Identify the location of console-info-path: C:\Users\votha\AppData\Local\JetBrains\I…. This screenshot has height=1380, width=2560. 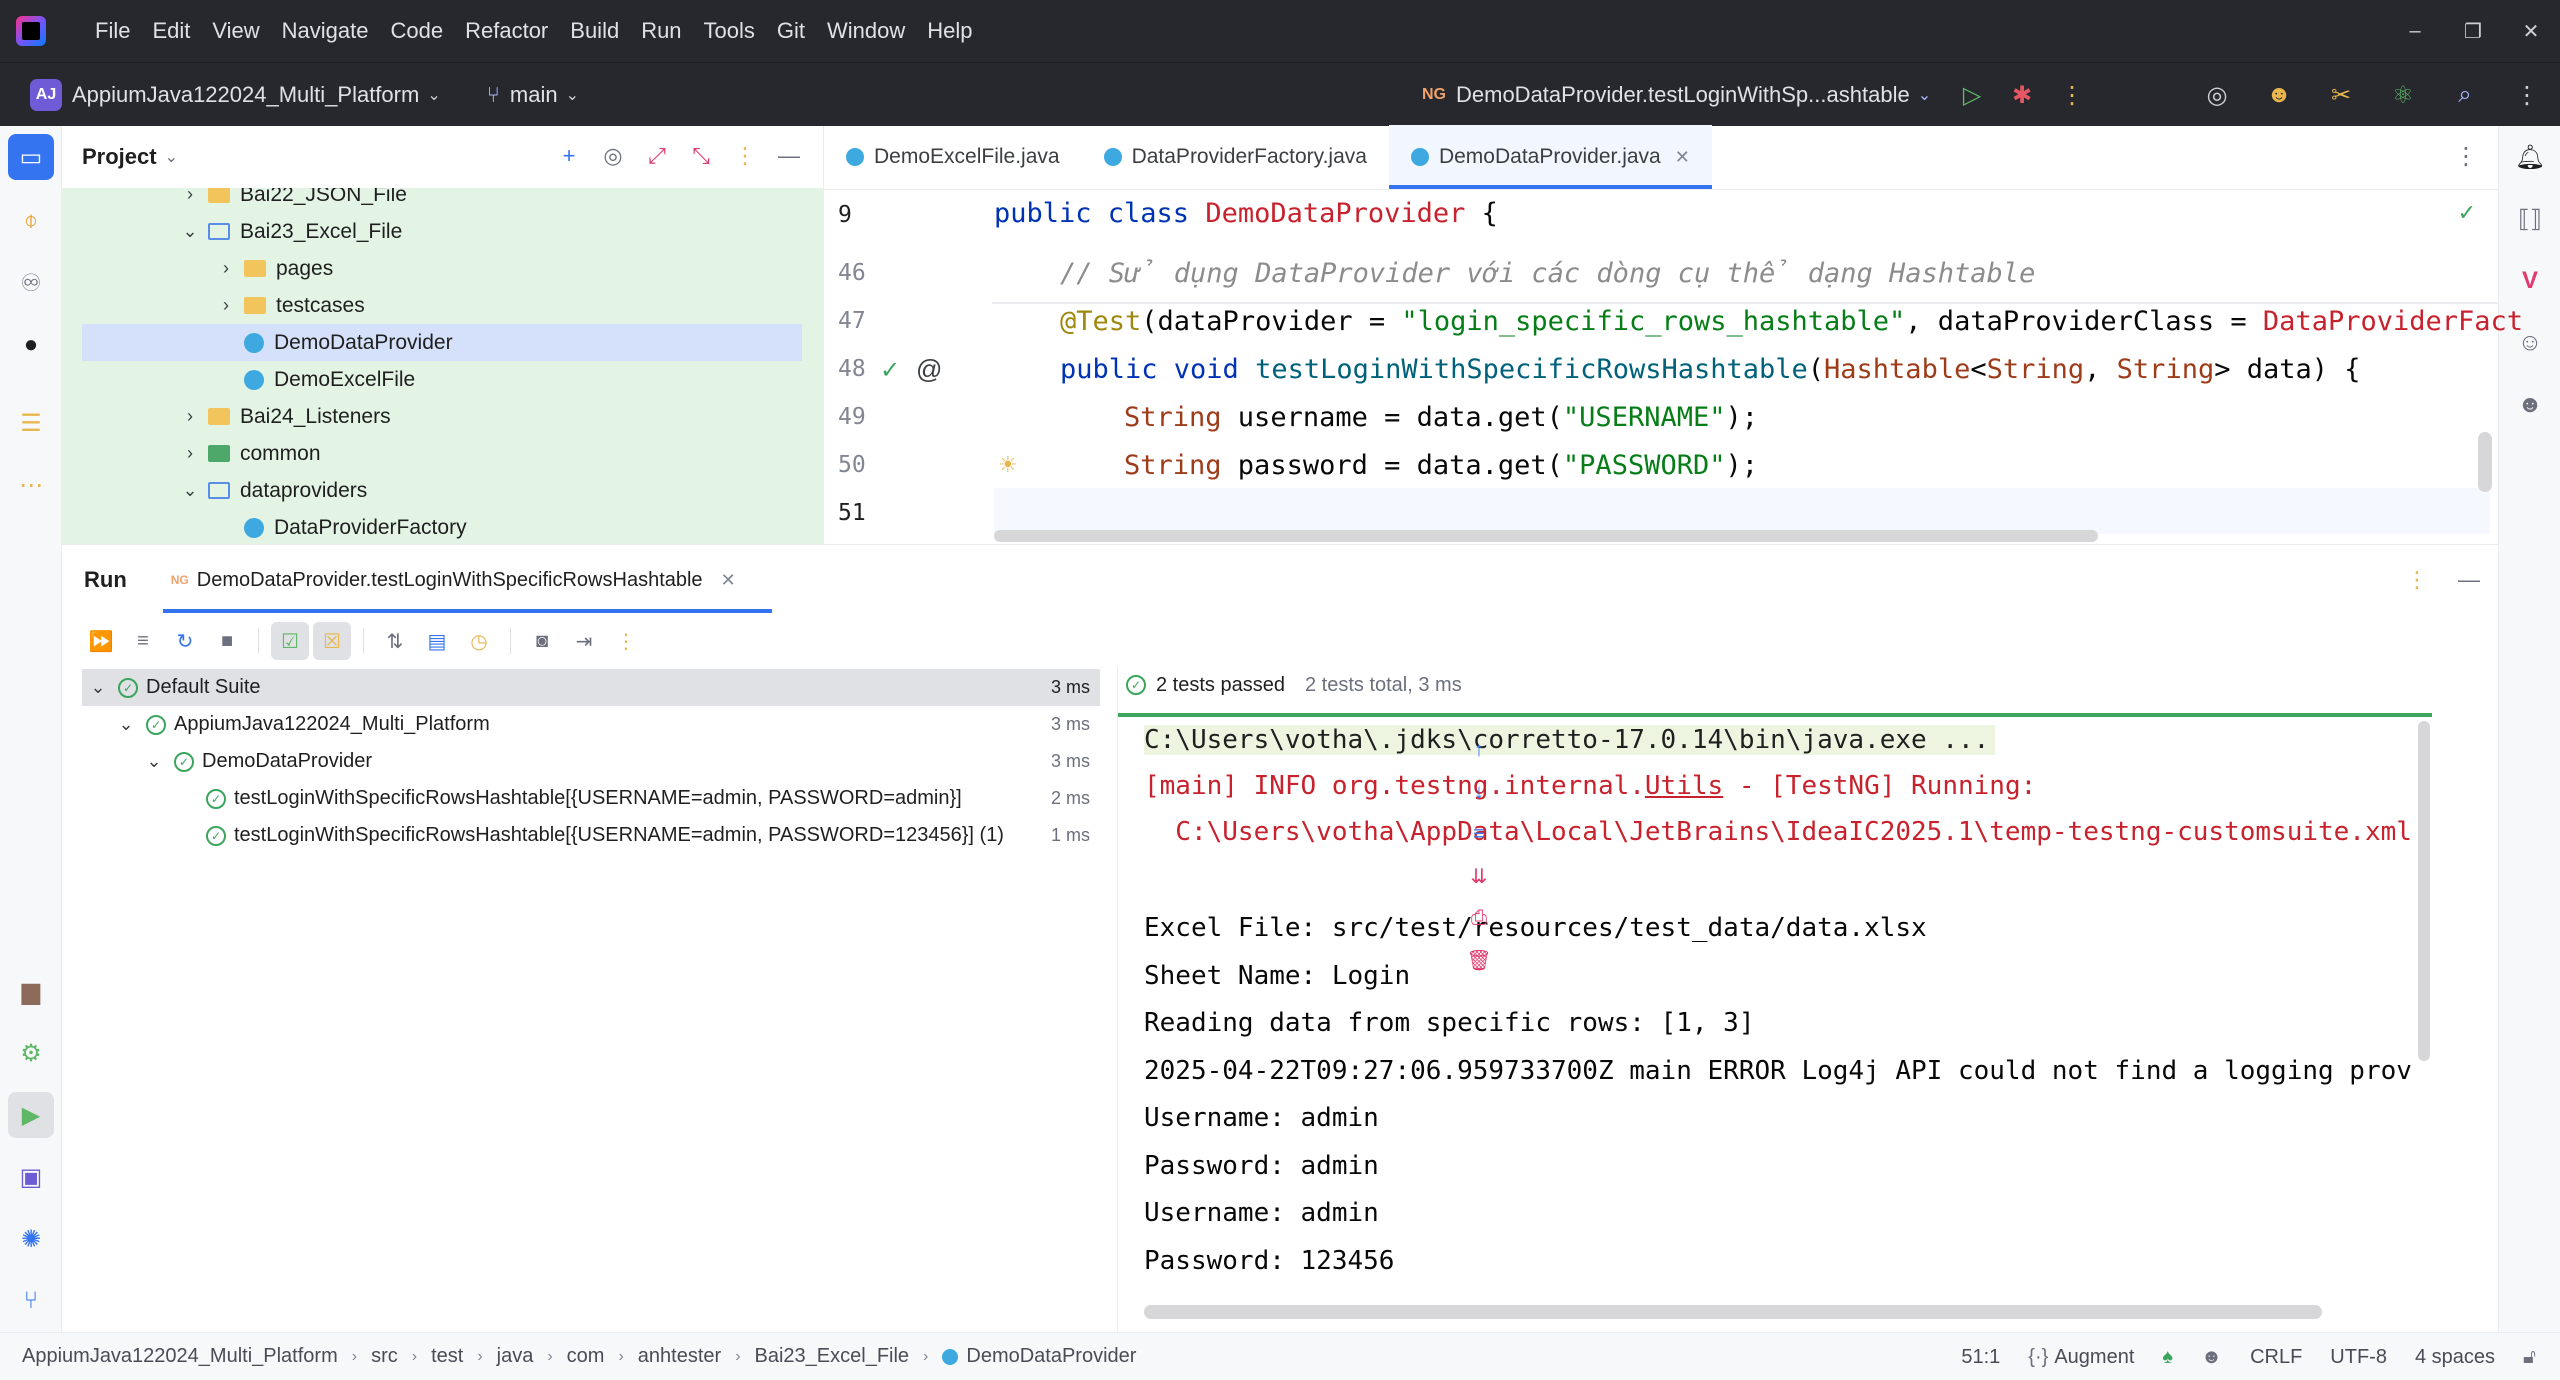
(1784, 832).